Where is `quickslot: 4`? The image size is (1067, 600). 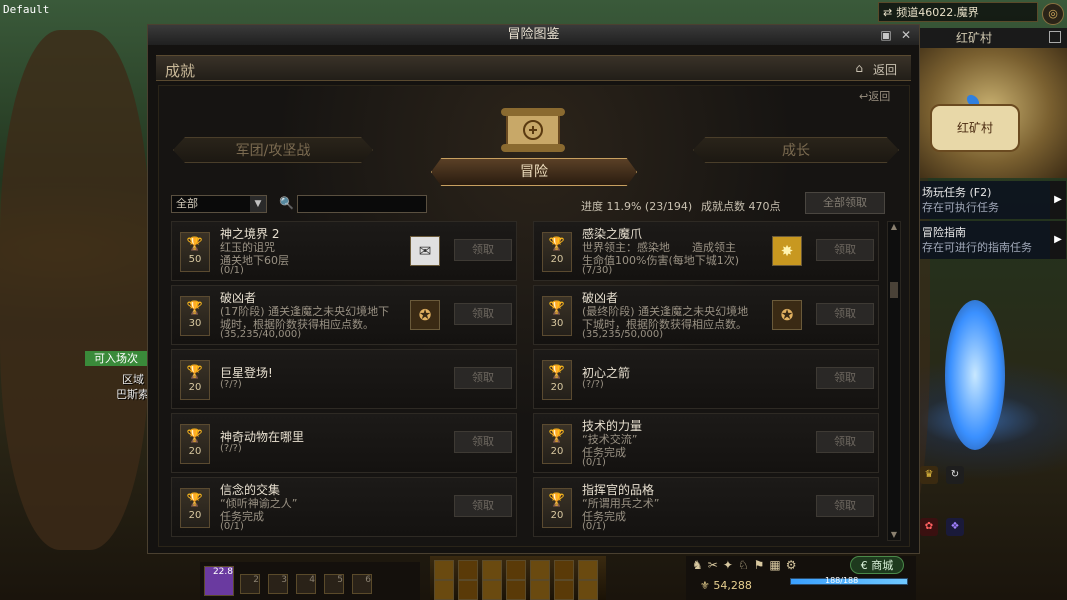
quickslot: 4 is located at coordinates (306, 584).